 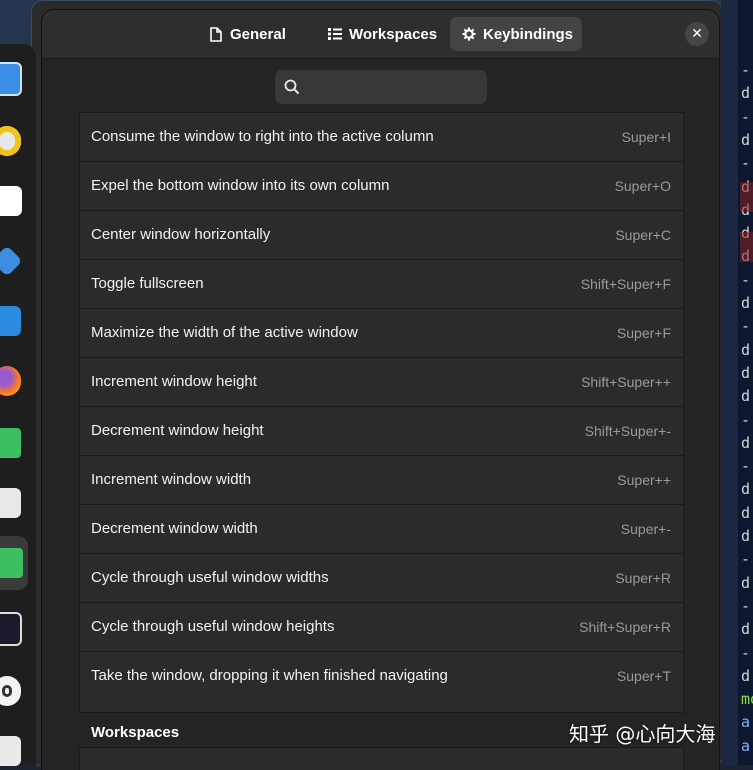 What do you see at coordinates (643, 235) in the screenshot?
I see `keybinding-accelerator: Super+C` at bounding box center [643, 235].